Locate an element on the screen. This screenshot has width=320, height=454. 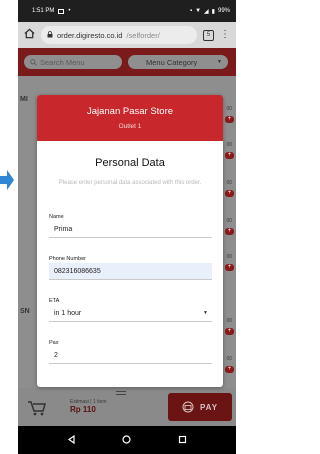
pay-button: PAY is located at coordinates (200, 407).